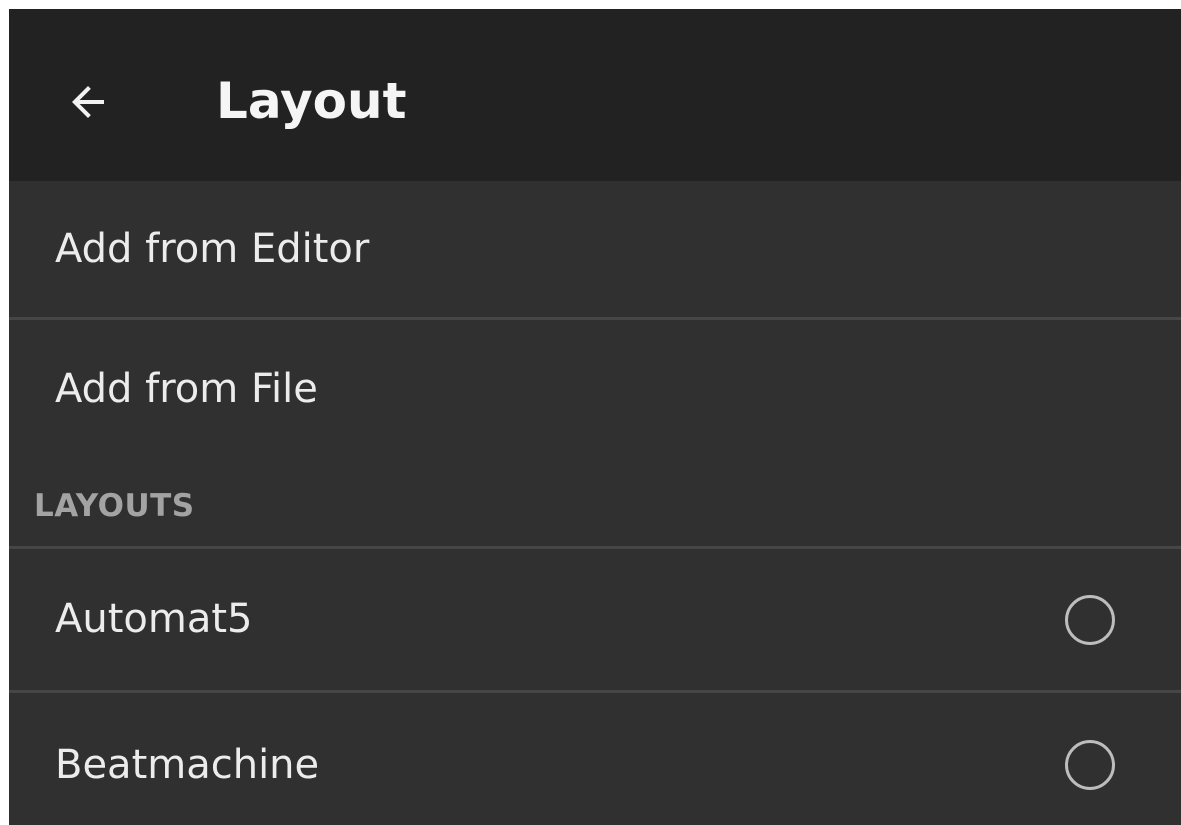 This screenshot has height=825, width=1181. Describe the element at coordinates (212, 249) in the screenshot. I see `add-from-editor-label: Add from Editor` at that location.